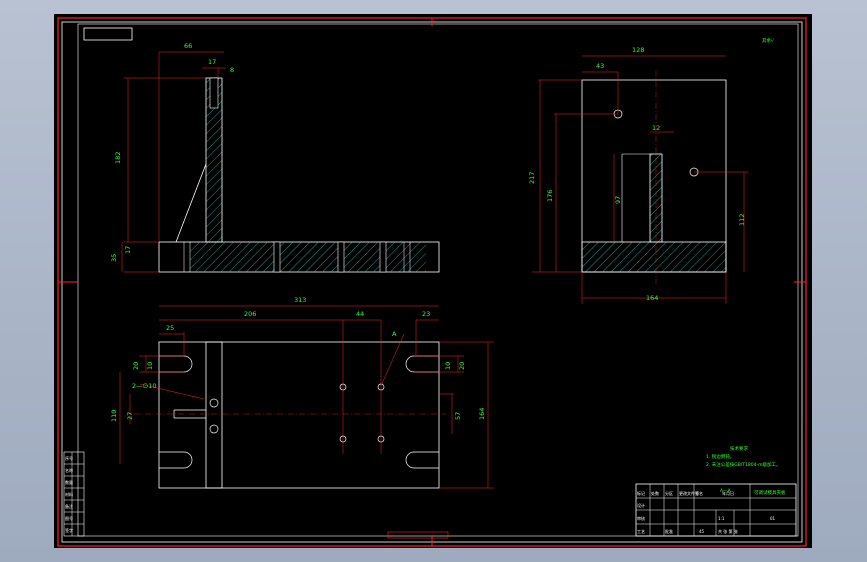 The image size is (867, 562). What do you see at coordinates (739, 448) in the screenshot?
I see `tech-note-title: 技术要求` at bounding box center [739, 448].